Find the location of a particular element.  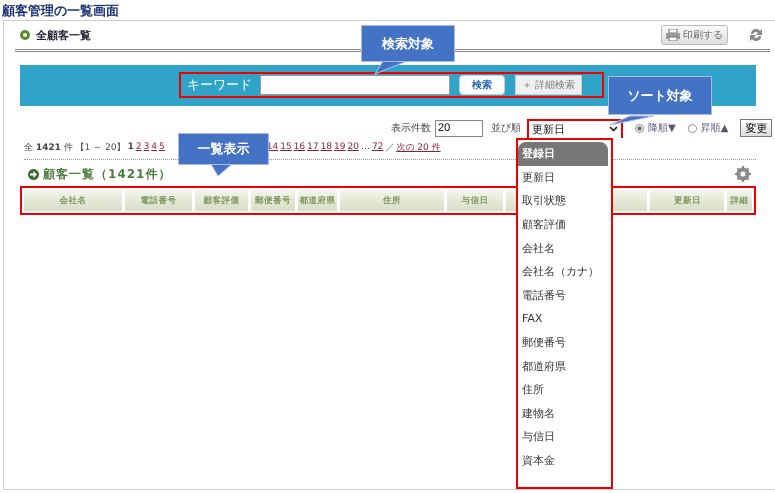

bullet-icon is located at coordinates (25, 35).